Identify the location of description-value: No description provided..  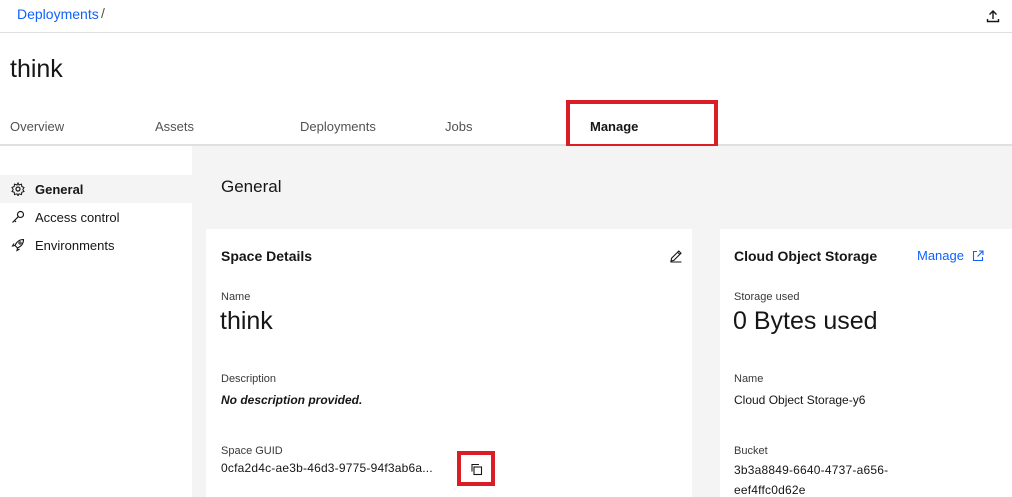
(292, 400).